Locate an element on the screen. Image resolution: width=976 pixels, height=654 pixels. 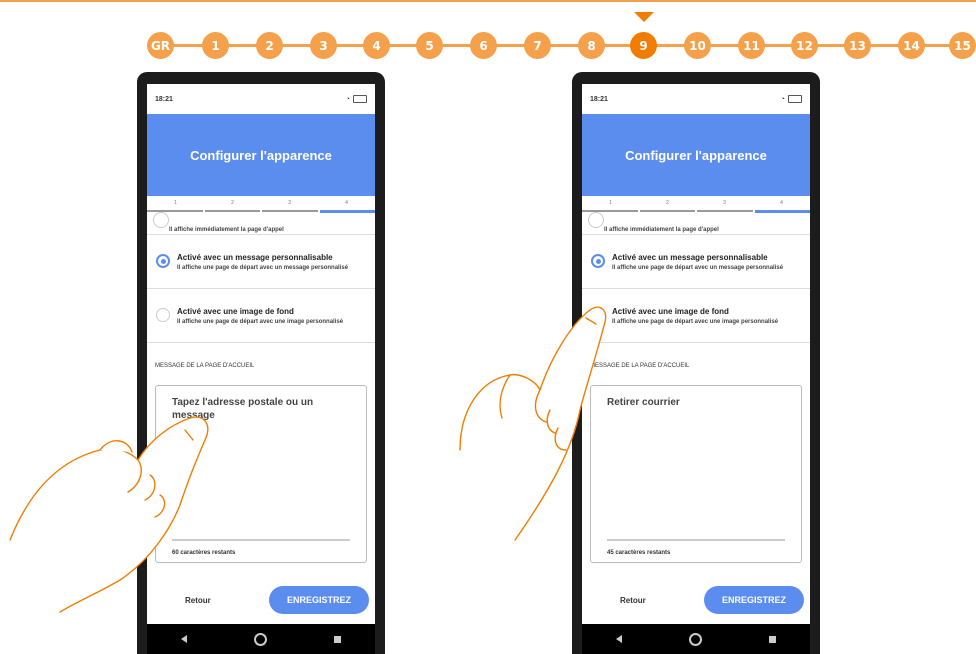
step-12: 12 is located at coordinates (804, 45).